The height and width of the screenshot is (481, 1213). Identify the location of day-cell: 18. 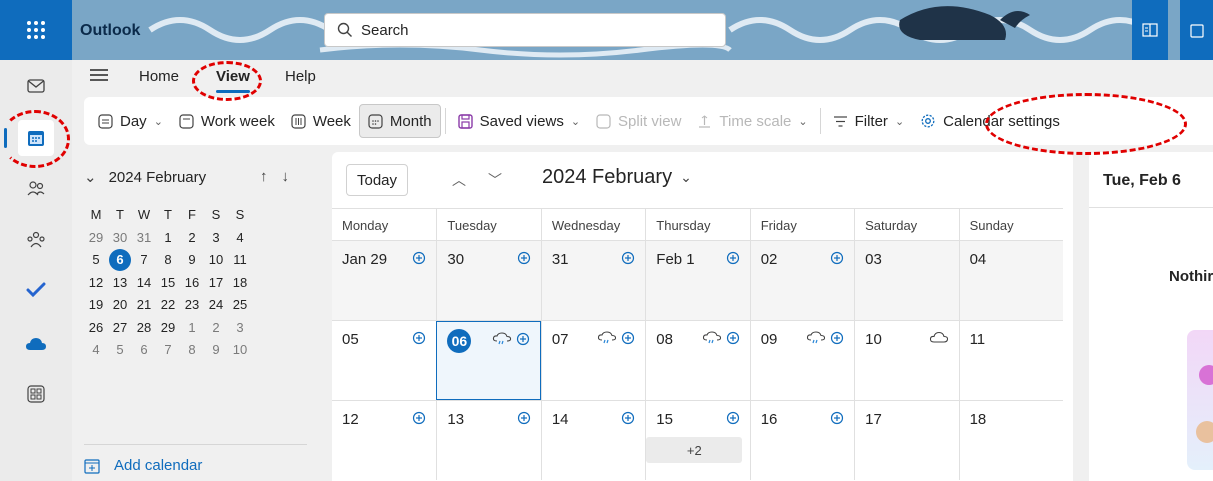
(1010, 440).